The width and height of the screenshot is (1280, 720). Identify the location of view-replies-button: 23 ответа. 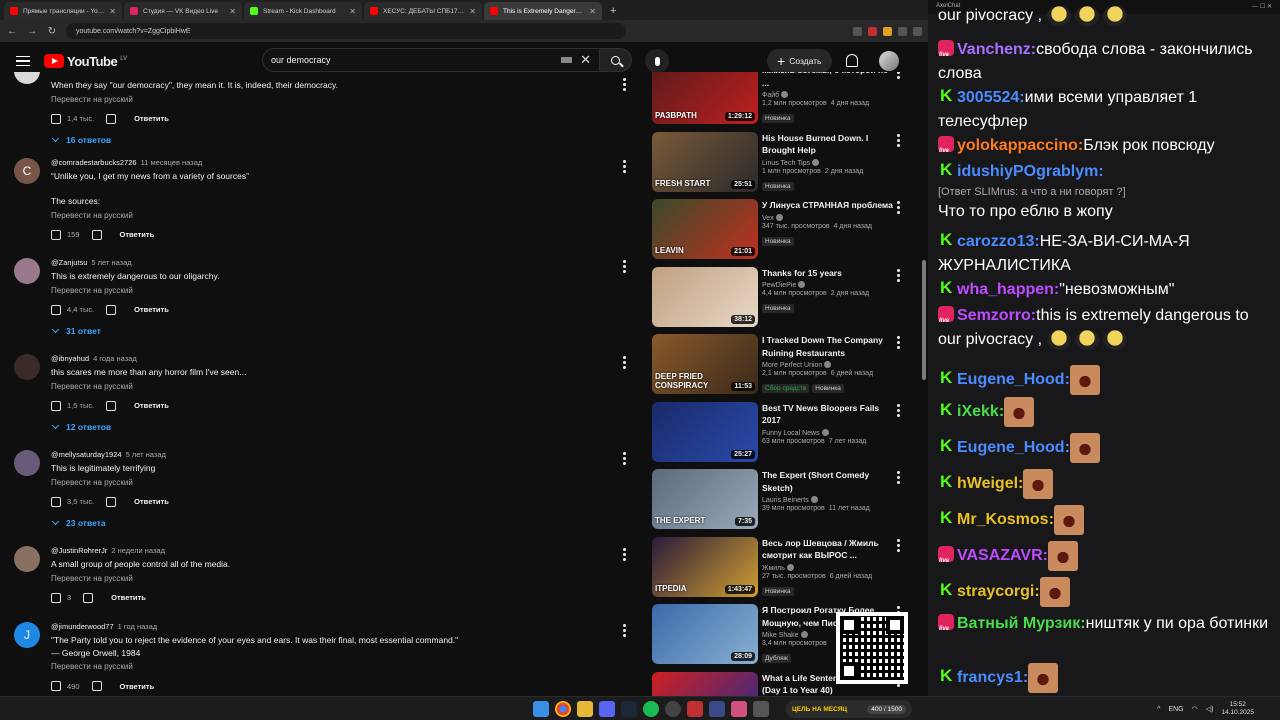
(342, 522).